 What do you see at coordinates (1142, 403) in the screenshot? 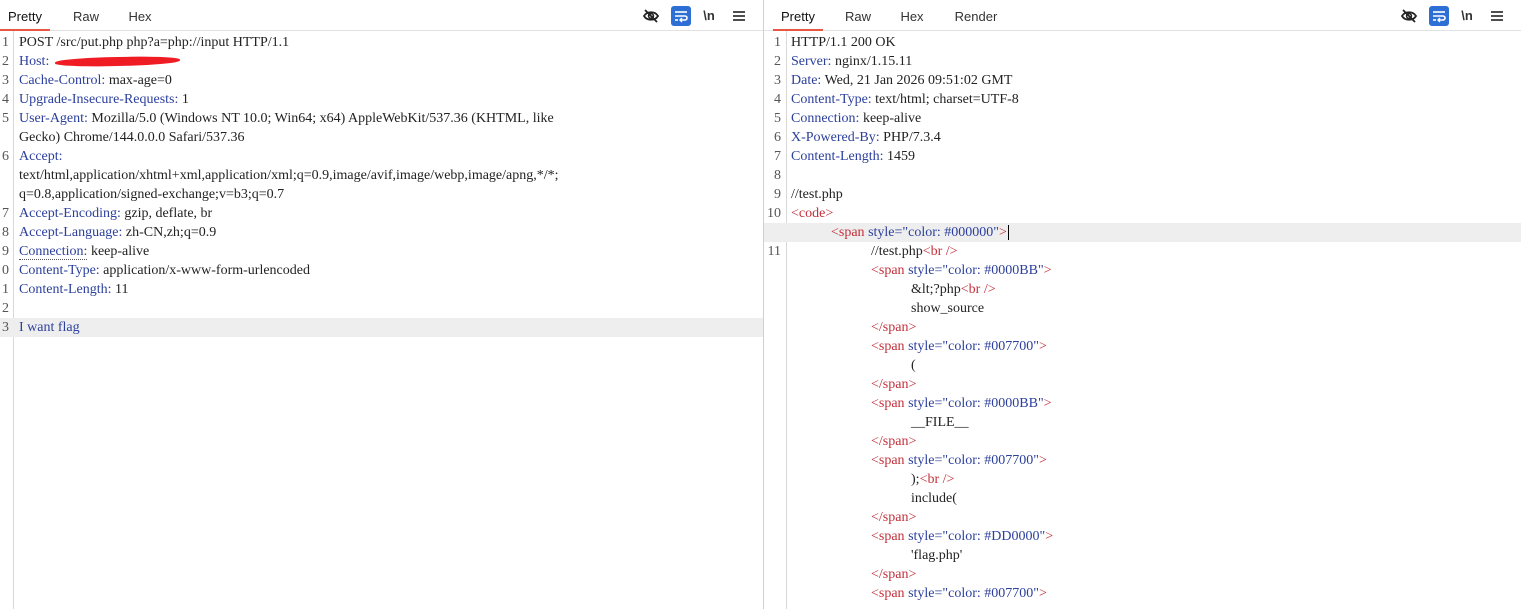
I see `code-line: <span style="color: #0000BB">` at bounding box center [1142, 403].